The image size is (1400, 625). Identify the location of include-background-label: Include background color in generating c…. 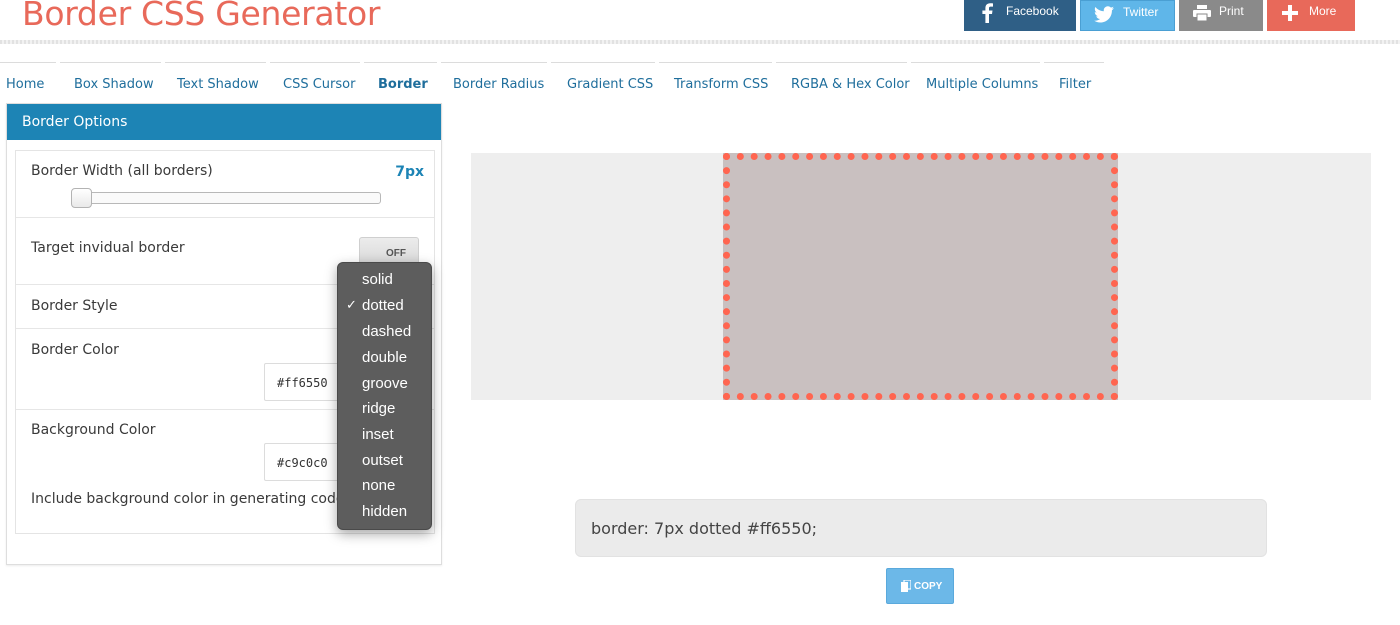
(190, 499).